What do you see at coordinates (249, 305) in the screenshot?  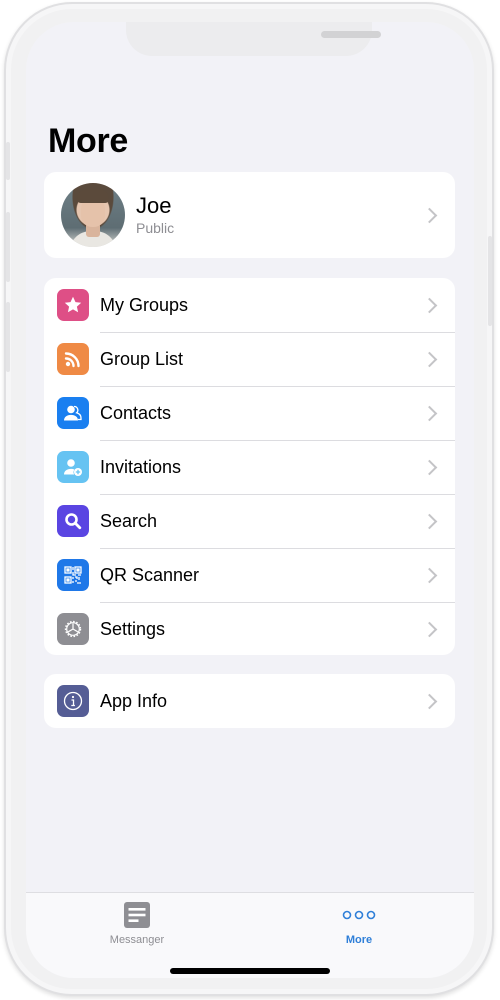 I see `menu-item-my-groups: My Groups` at bounding box center [249, 305].